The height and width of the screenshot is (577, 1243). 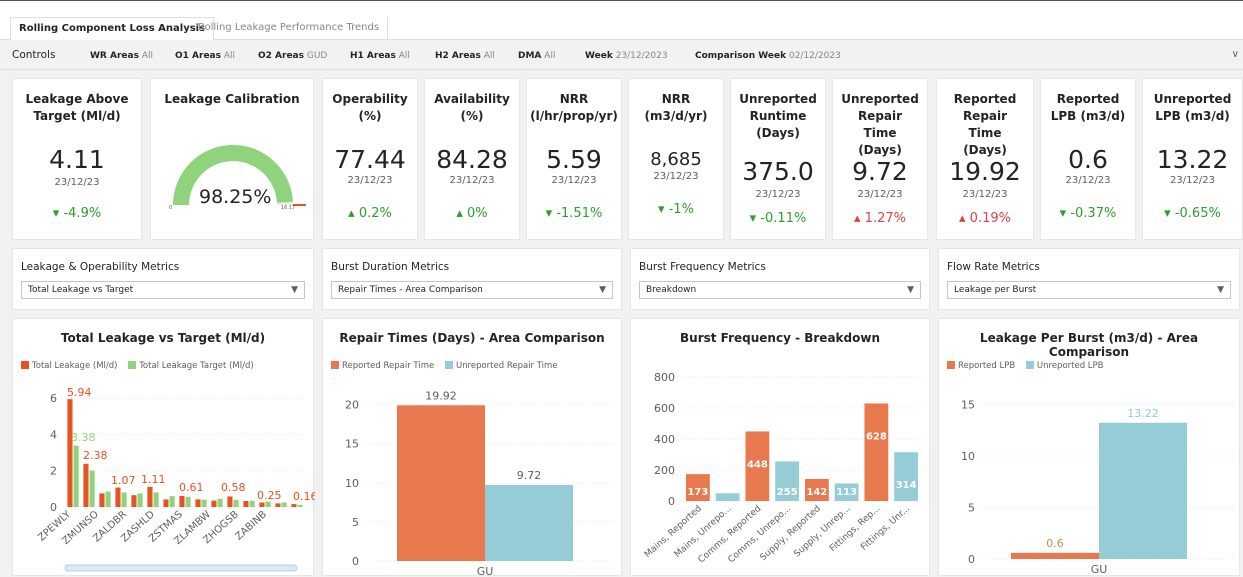 I want to click on kpi-value: 9.72, so click(x=880, y=171).